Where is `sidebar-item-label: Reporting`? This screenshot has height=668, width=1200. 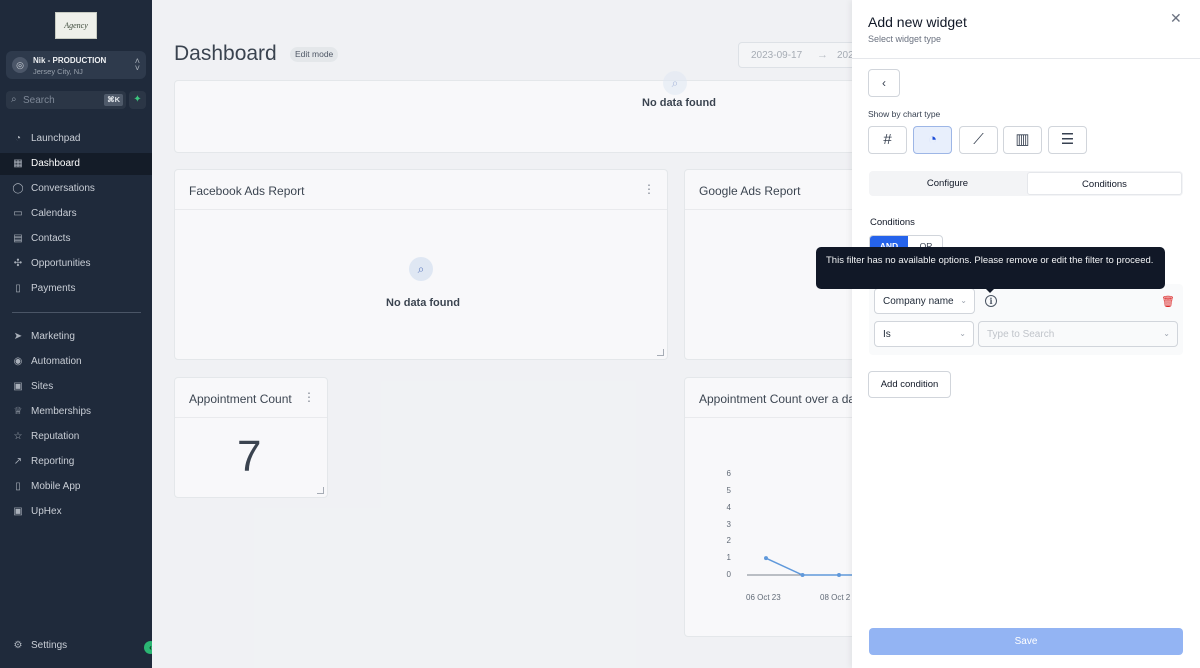 sidebar-item-label: Reporting is located at coordinates (53, 461).